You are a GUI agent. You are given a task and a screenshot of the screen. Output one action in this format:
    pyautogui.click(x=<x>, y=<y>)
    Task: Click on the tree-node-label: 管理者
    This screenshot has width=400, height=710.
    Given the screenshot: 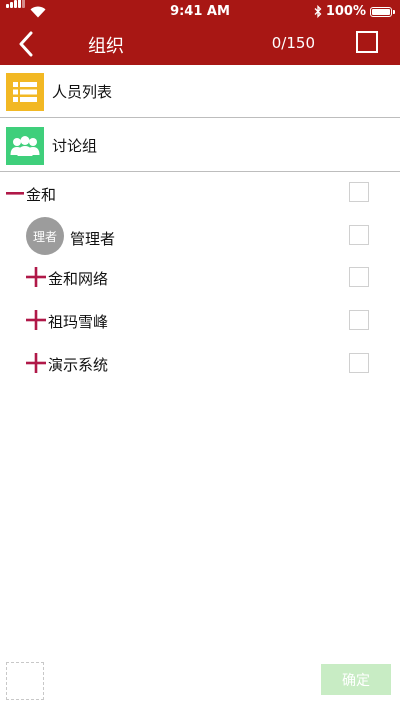 What is the action you would take?
    pyautogui.click(x=93, y=239)
    